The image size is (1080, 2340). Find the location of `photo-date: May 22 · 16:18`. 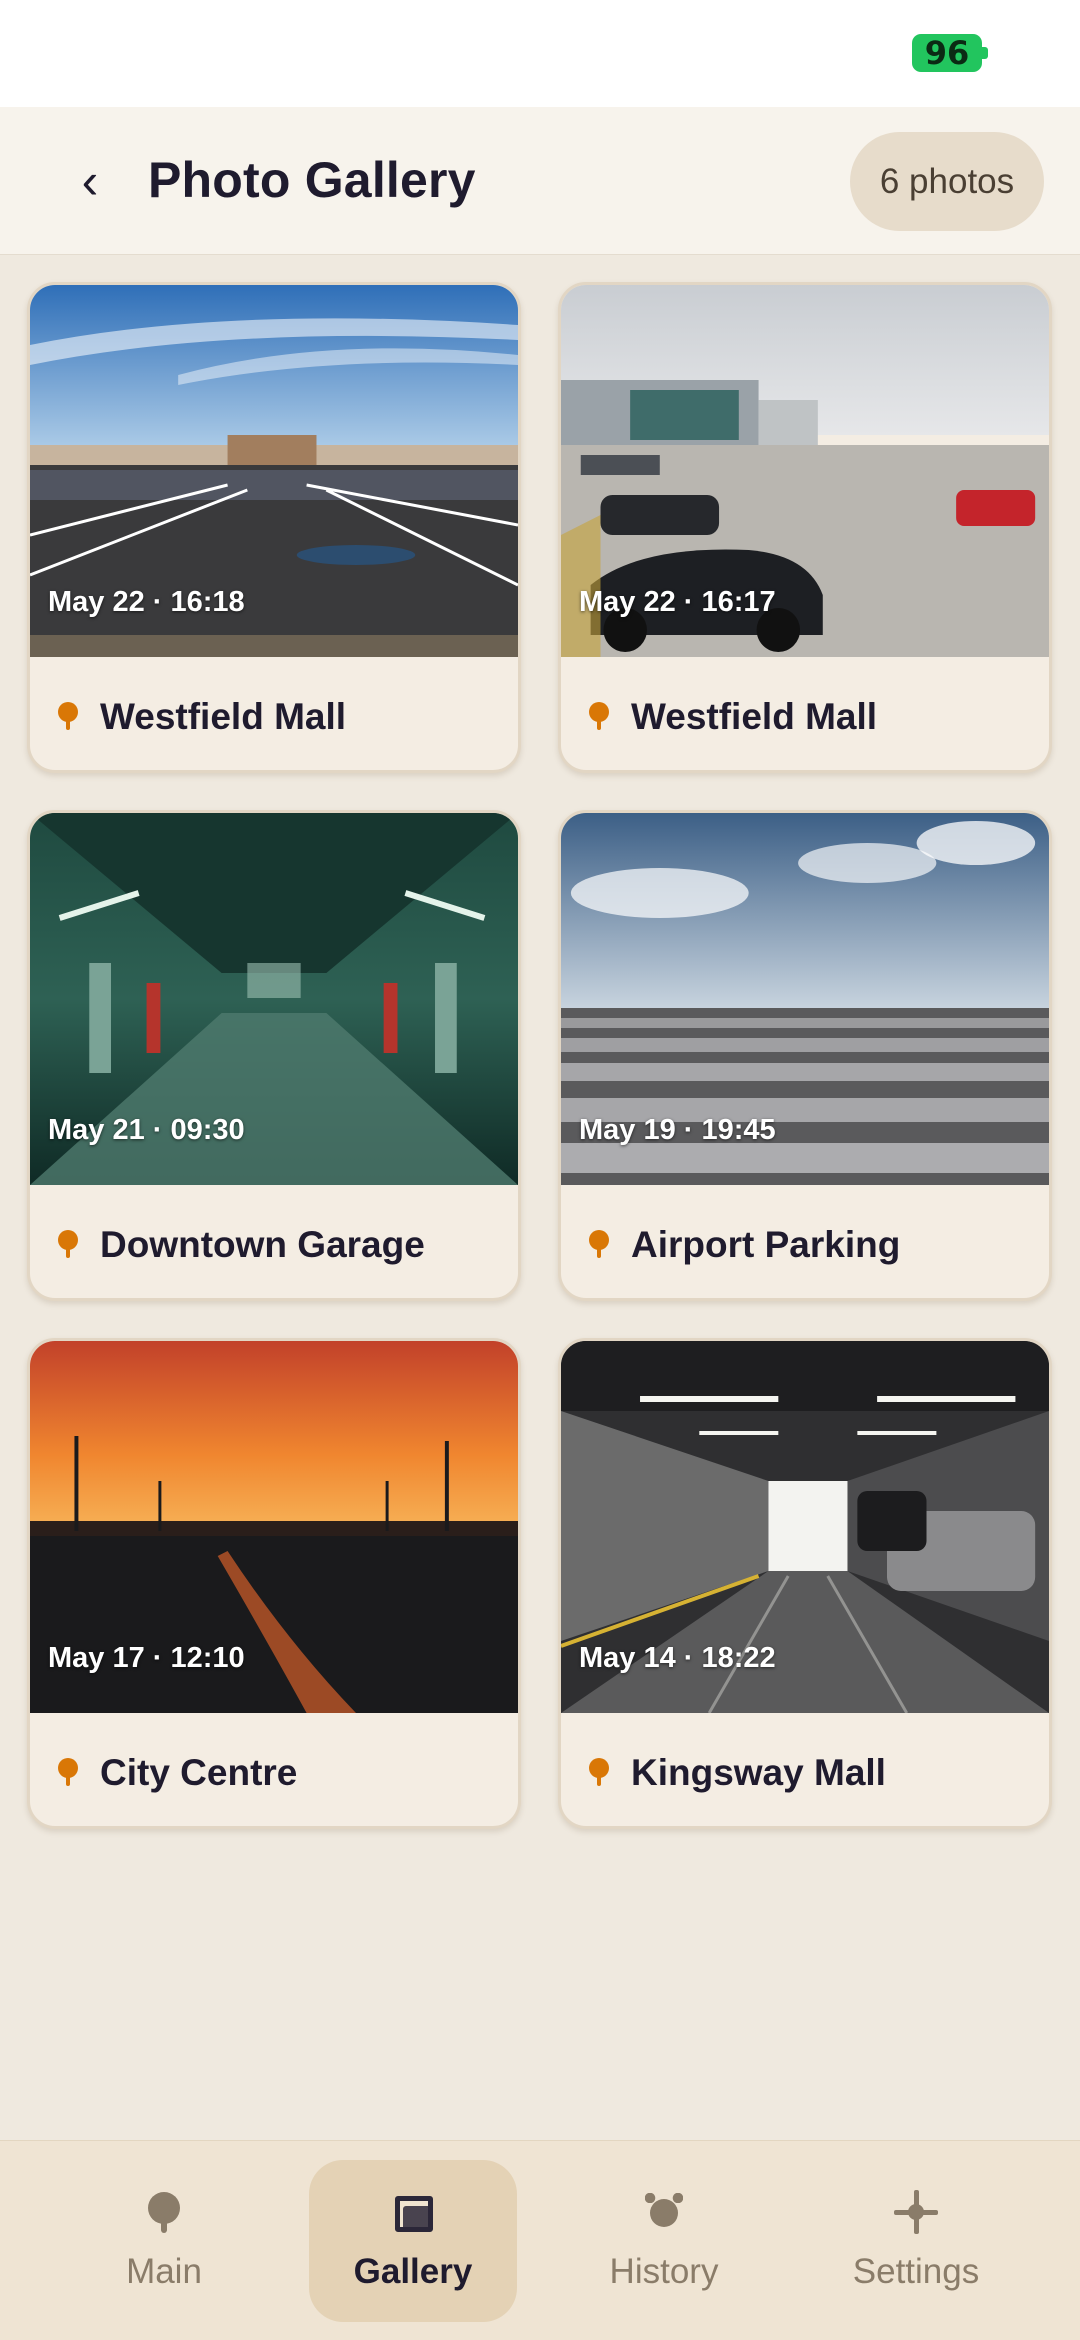

photo-date: May 22 · 16:18 is located at coordinates (146, 602).